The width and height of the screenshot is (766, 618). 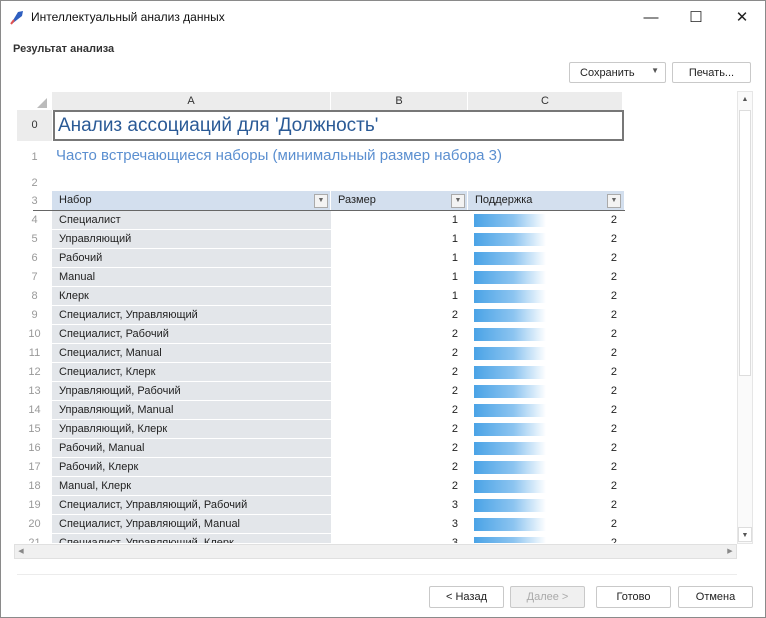 What do you see at coordinates (191, 315) in the screenshot?
I see `cell-set: Специалист, Управляющий` at bounding box center [191, 315].